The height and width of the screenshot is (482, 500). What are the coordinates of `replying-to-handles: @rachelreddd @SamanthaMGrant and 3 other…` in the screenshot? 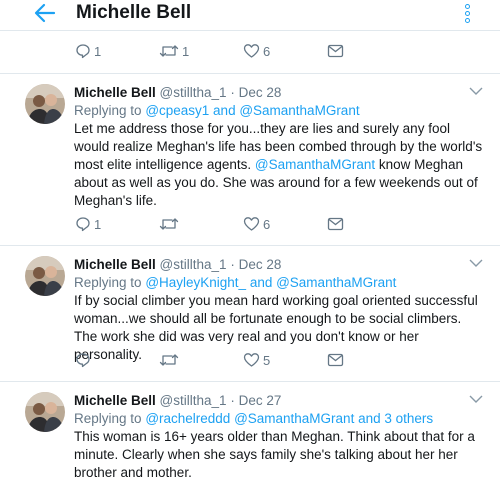 It's located at (289, 418).